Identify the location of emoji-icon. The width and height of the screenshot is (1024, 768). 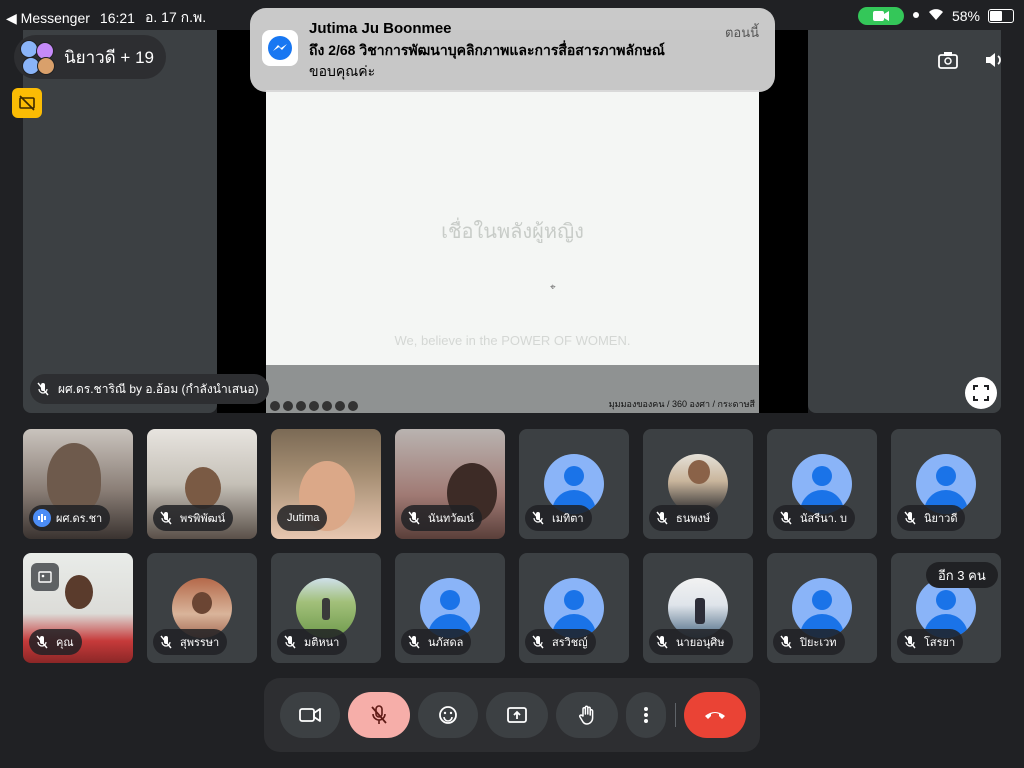
(448, 715).